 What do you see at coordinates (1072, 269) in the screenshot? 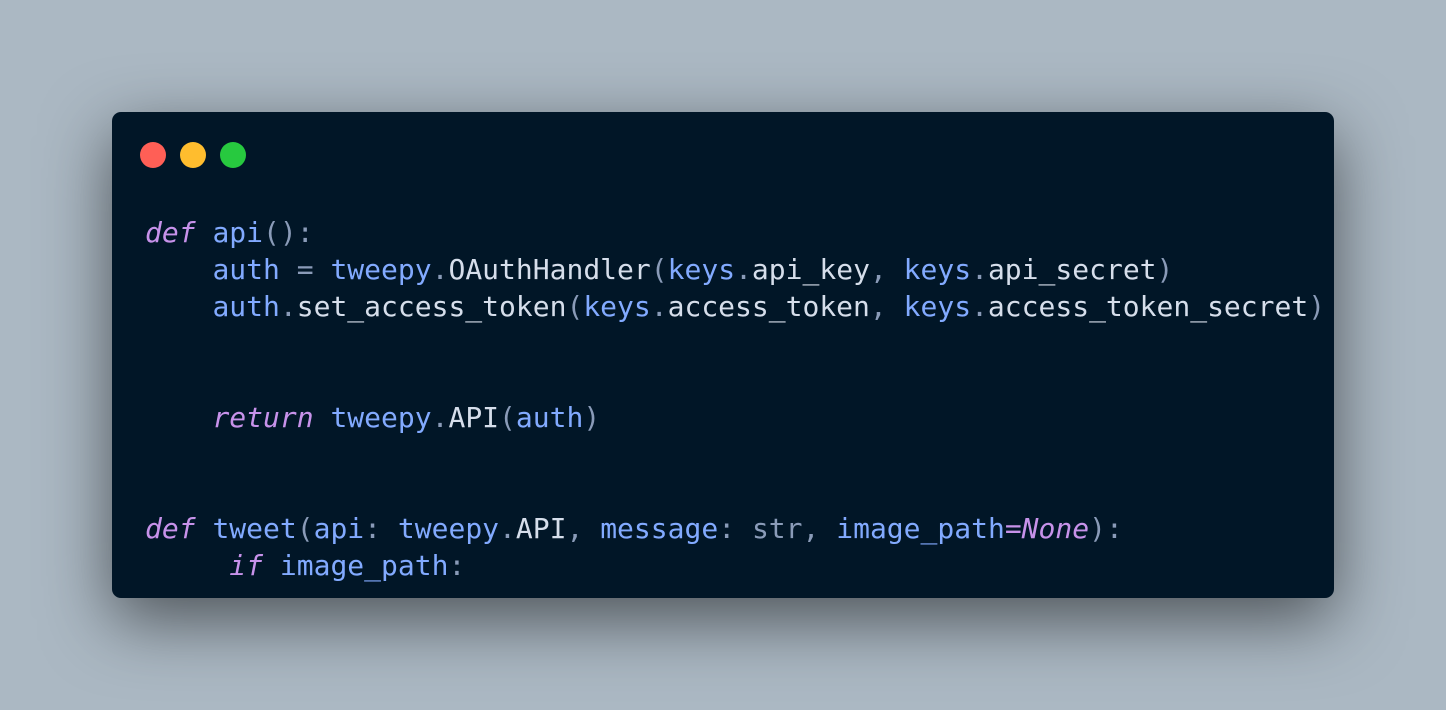
I see `code-token: api_secret` at bounding box center [1072, 269].